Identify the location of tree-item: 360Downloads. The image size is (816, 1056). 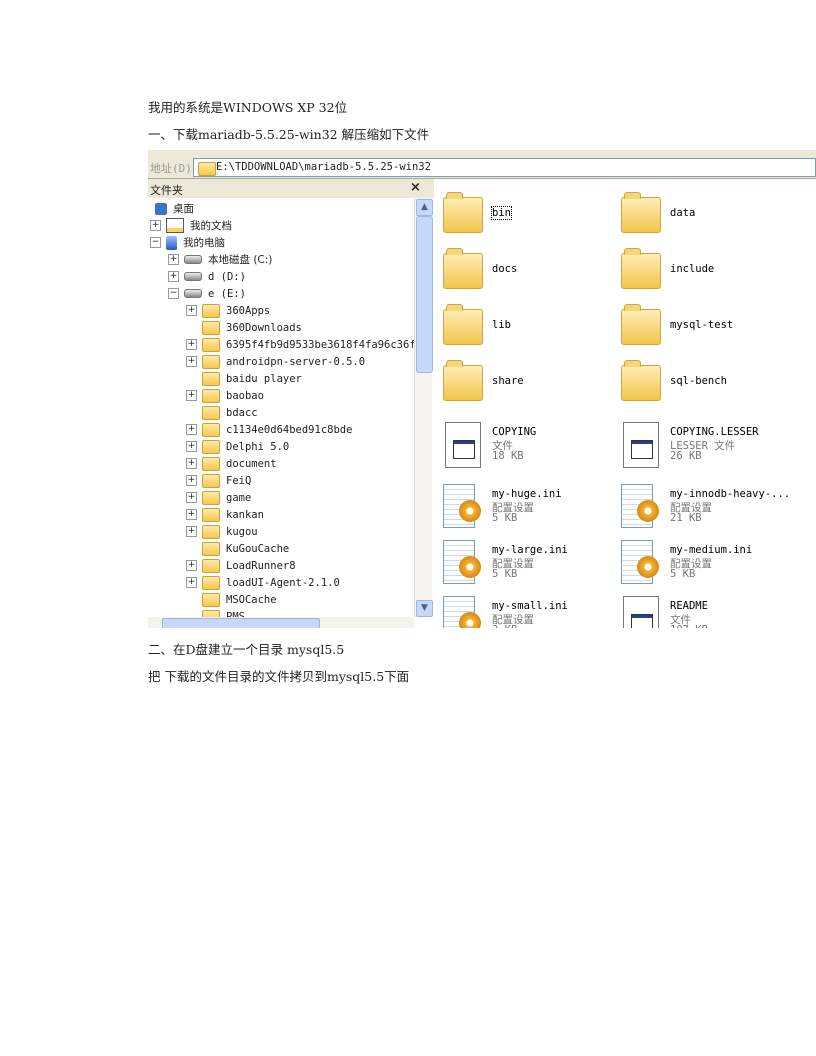
(244, 327).